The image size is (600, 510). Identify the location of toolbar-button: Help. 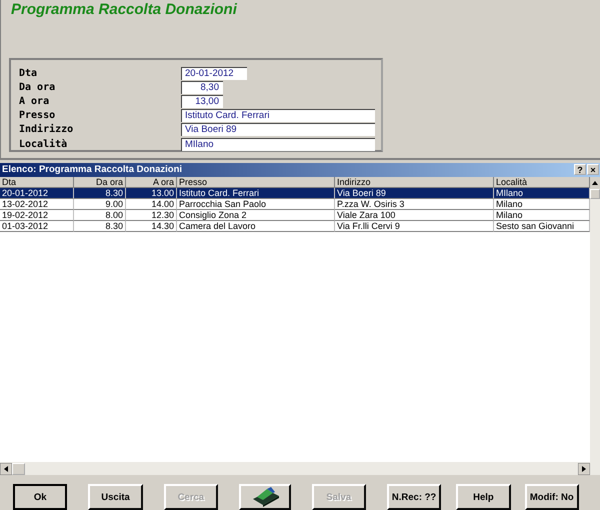
(483, 497).